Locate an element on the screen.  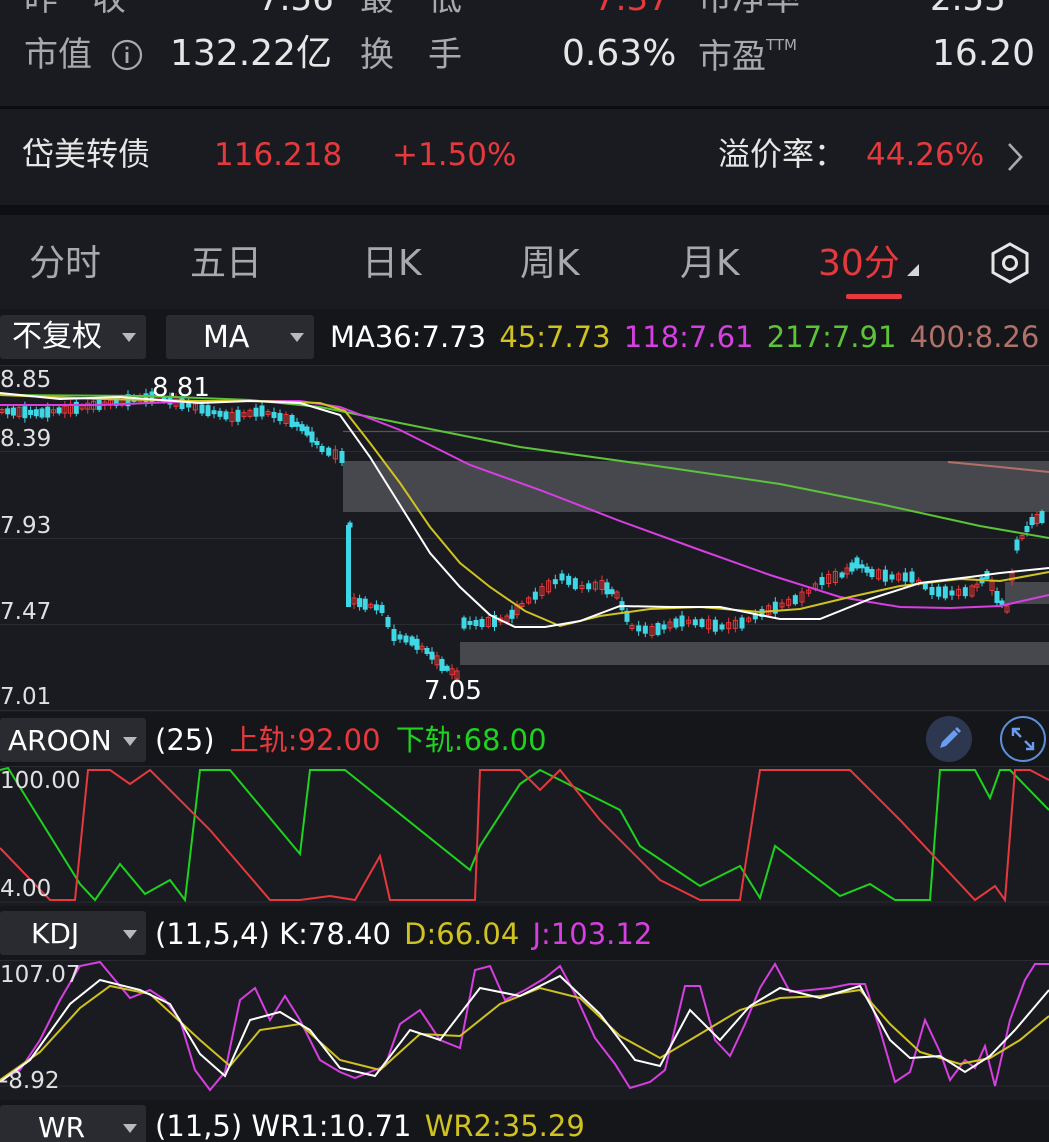
wr-header: WR (11,5) WR1:10.71 WR2:35.29 is located at coordinates (524, 1121).